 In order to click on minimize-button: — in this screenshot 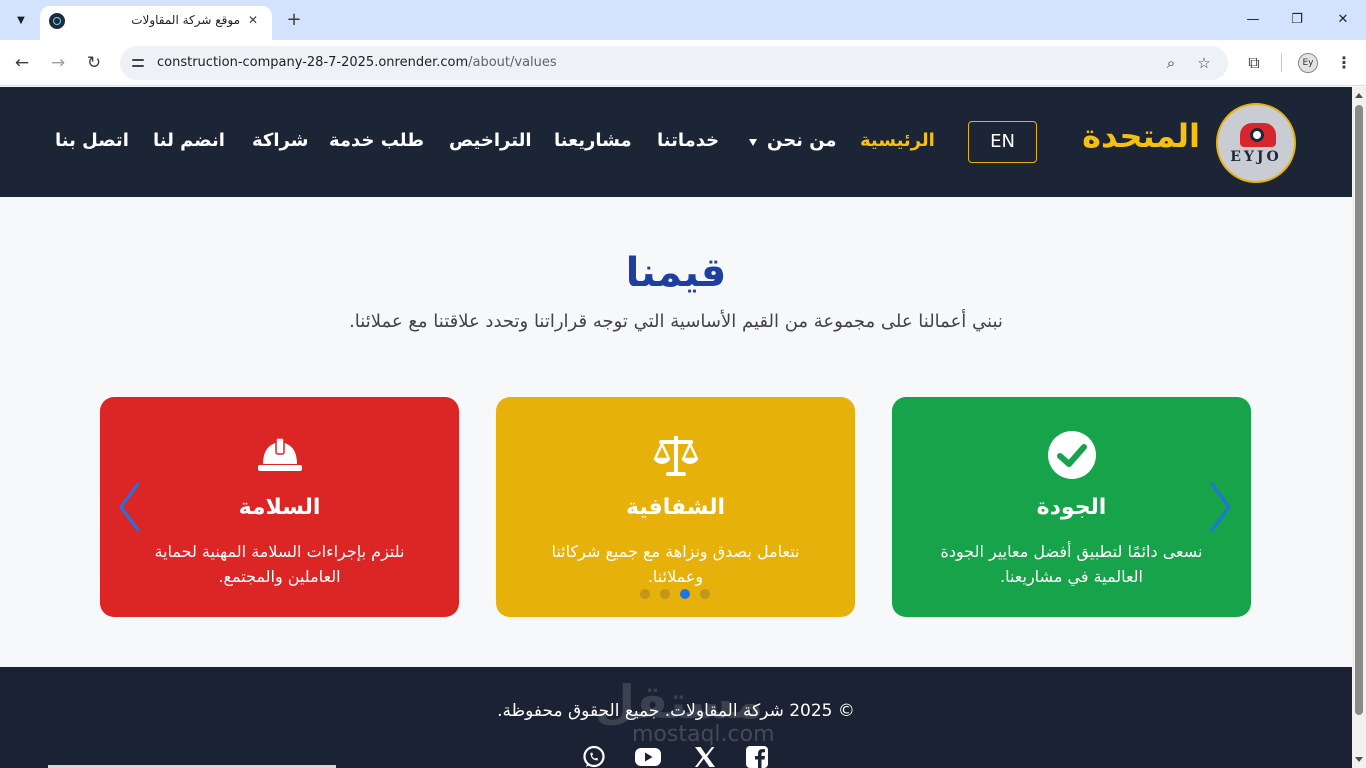, I will do `click(1253, 20)`.